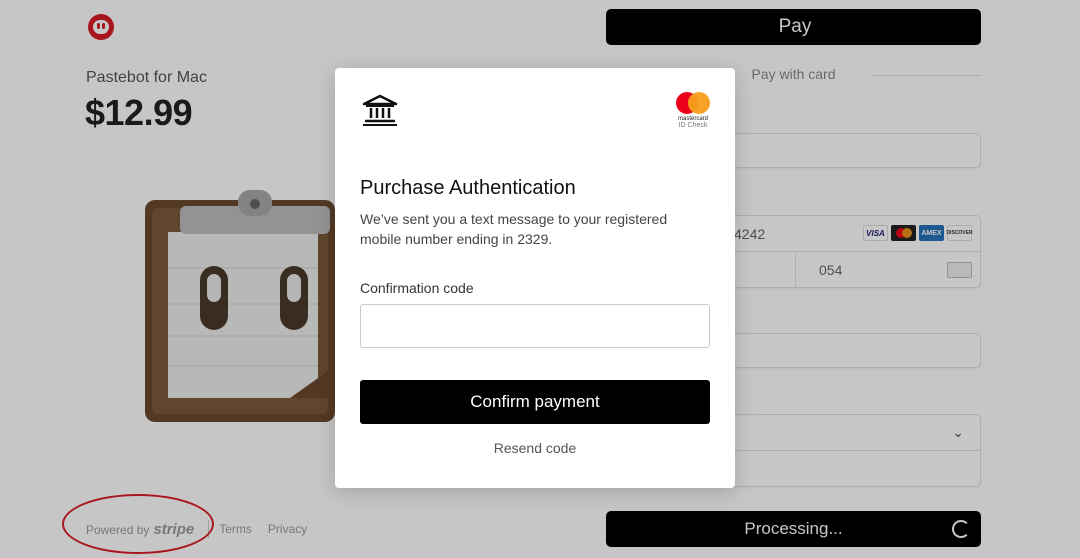  I want to click on mastercard-circles-icon, so click(693, 103).